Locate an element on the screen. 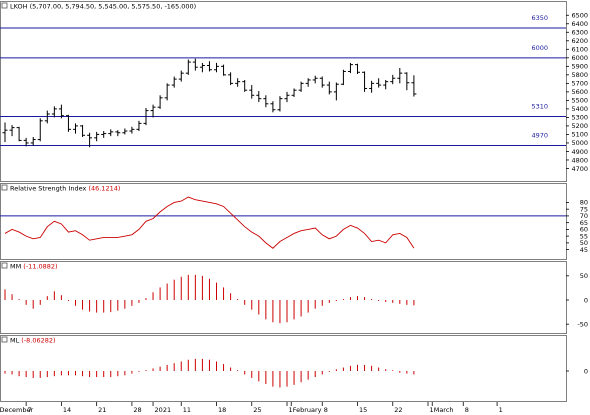  level-label: 6000 is located at coordinates (539, 48).